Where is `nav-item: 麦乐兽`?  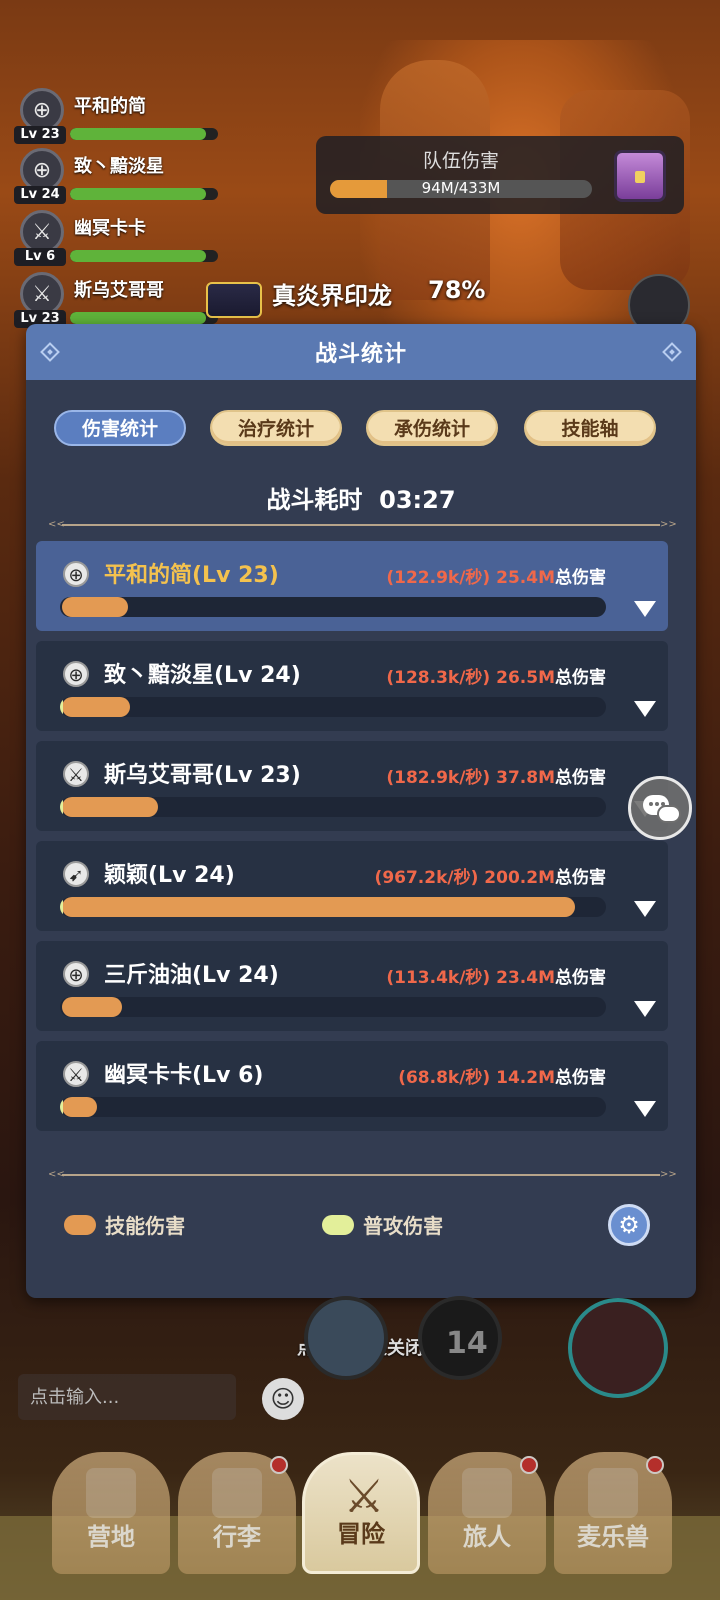
nav-item: 麦乐兽 is located at coordinates (613, 1513).